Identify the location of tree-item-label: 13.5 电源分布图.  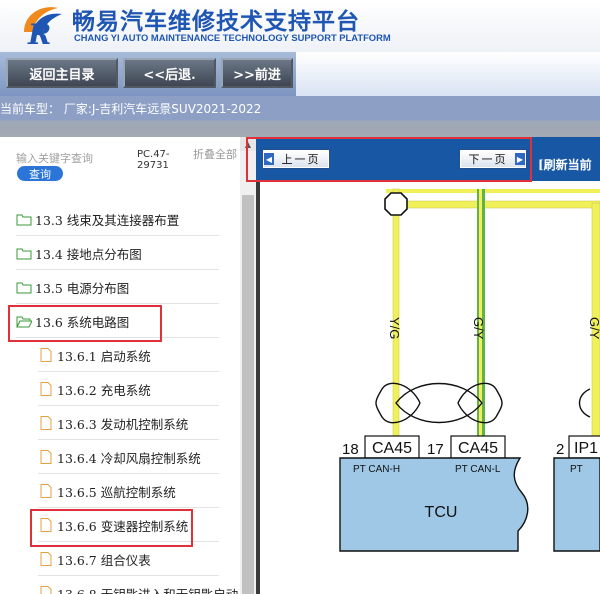
(82, 288).